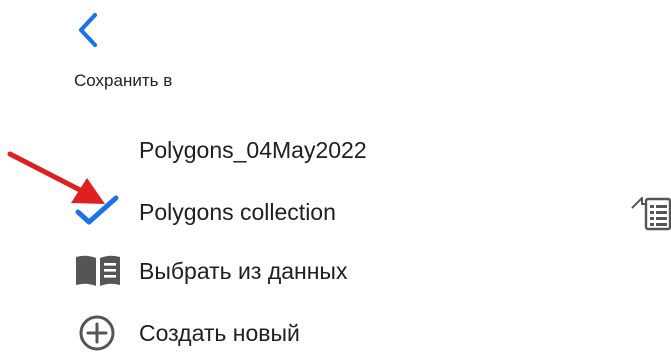 The height and width of the screenshot is (356, 671). I want to click on list-item-create-new: Создать новый, so click(335, 333).